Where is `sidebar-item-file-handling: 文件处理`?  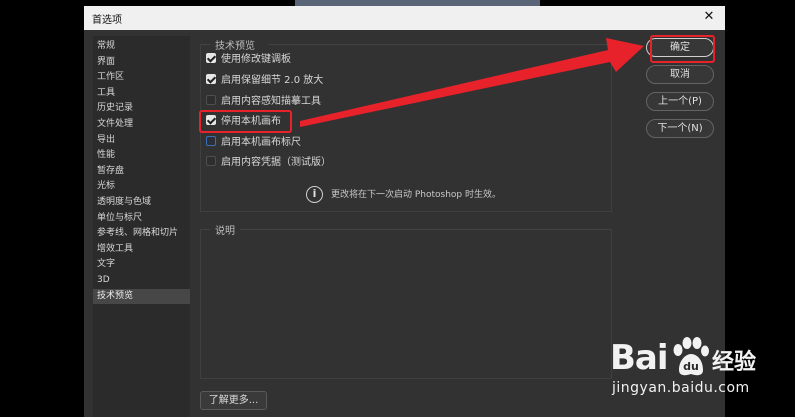
sidebar-item-file-handling: 文件处理 is located at coordinates (141, 124).